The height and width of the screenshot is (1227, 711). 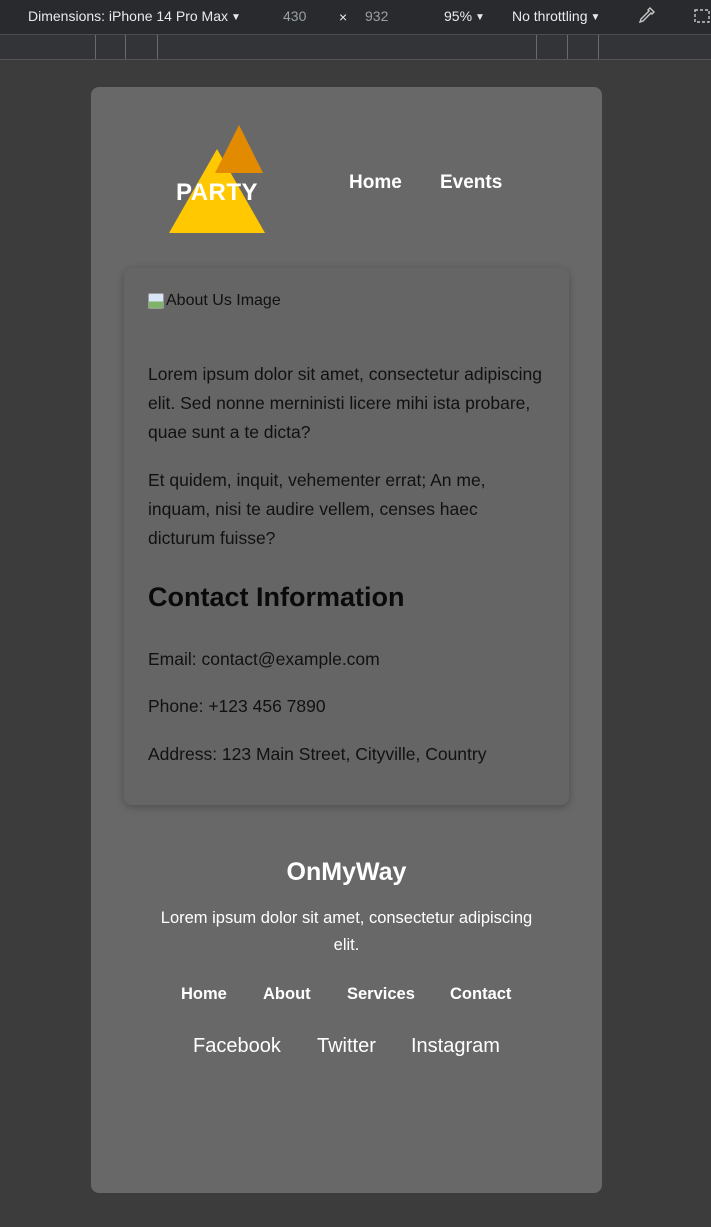 I want to click on throttling-dropdown: No throttling ▼, so click(x=556, y=16).